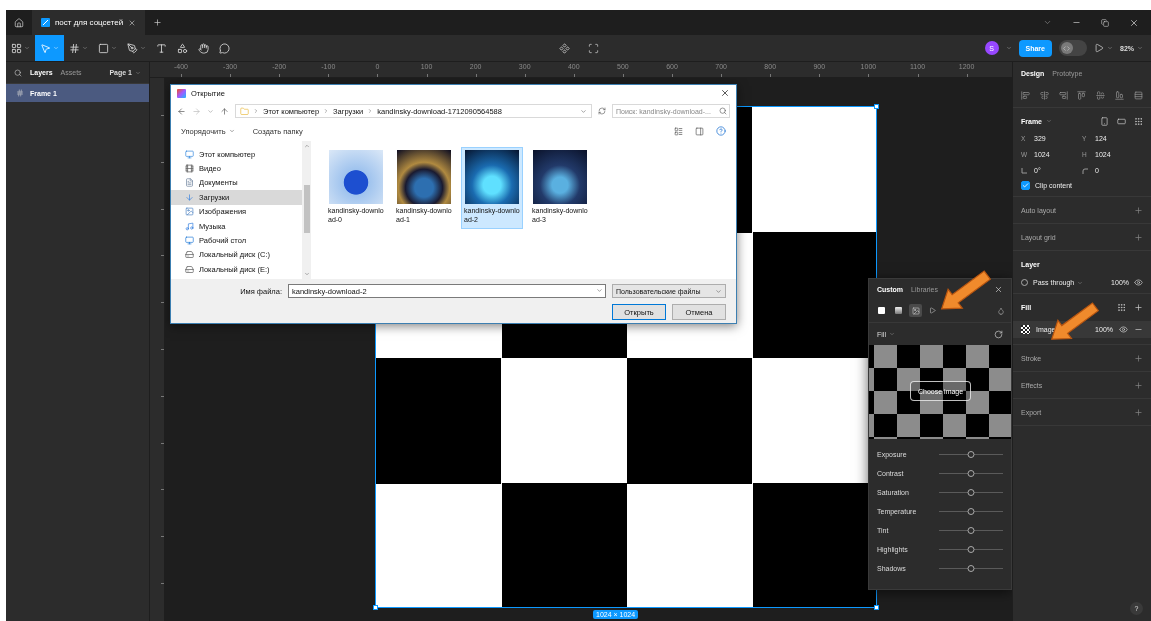  What do you see at coordinates (189, 154) in the screenshot?
I see `monitor-icon` at bounding box center [189, 154].